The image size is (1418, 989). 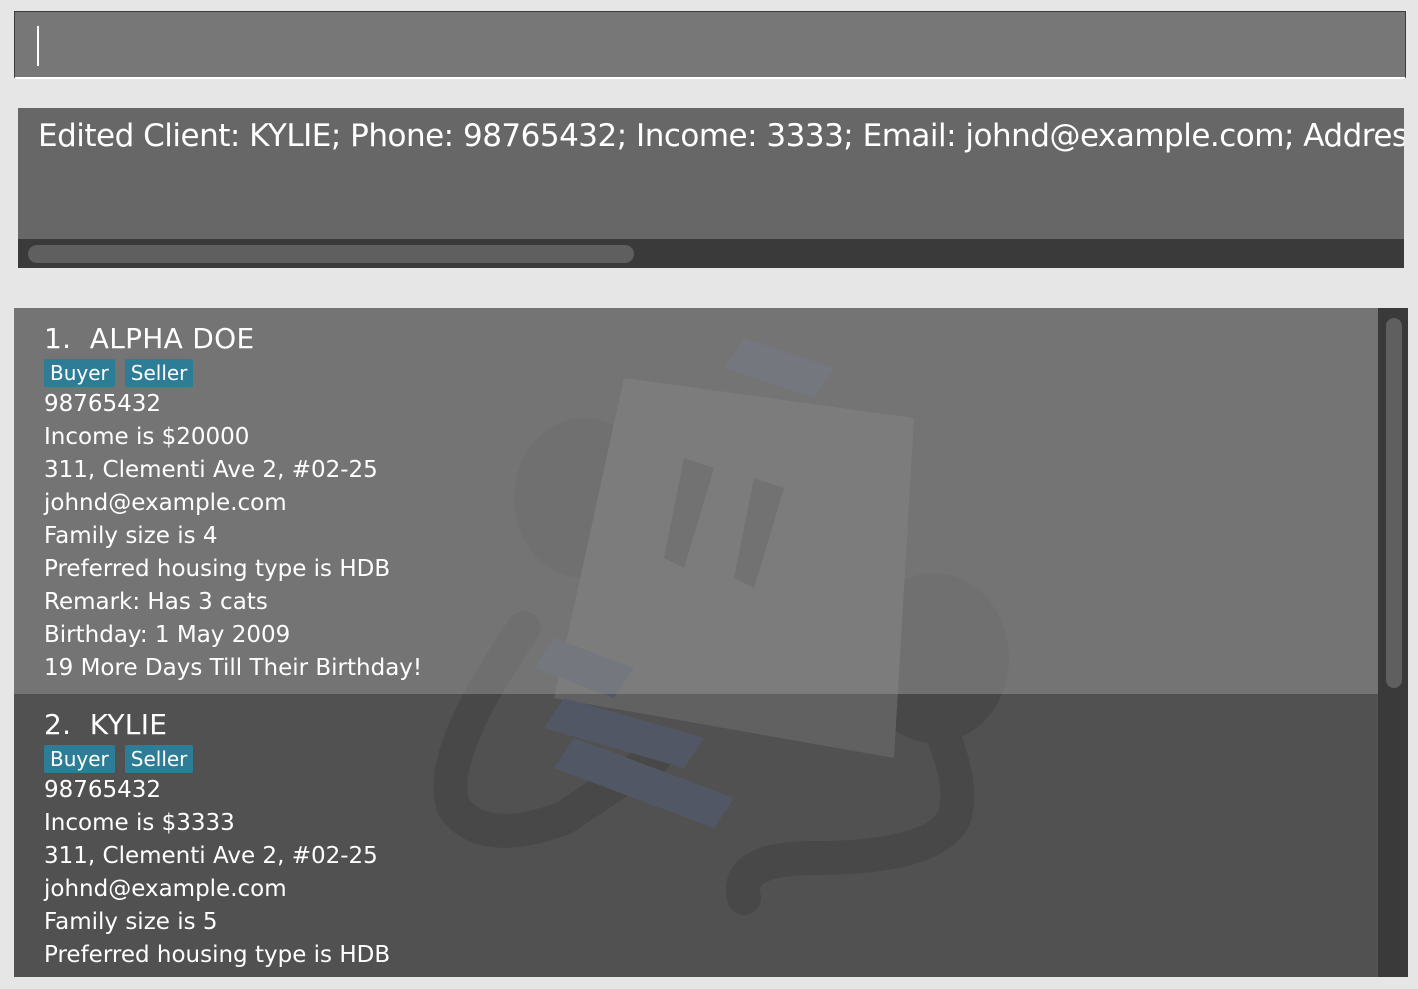 What do you see at coordinates (1394, 503) in the screenshot?
I see `vertical-scroll-thumb` at bounding box center [1394, 503].